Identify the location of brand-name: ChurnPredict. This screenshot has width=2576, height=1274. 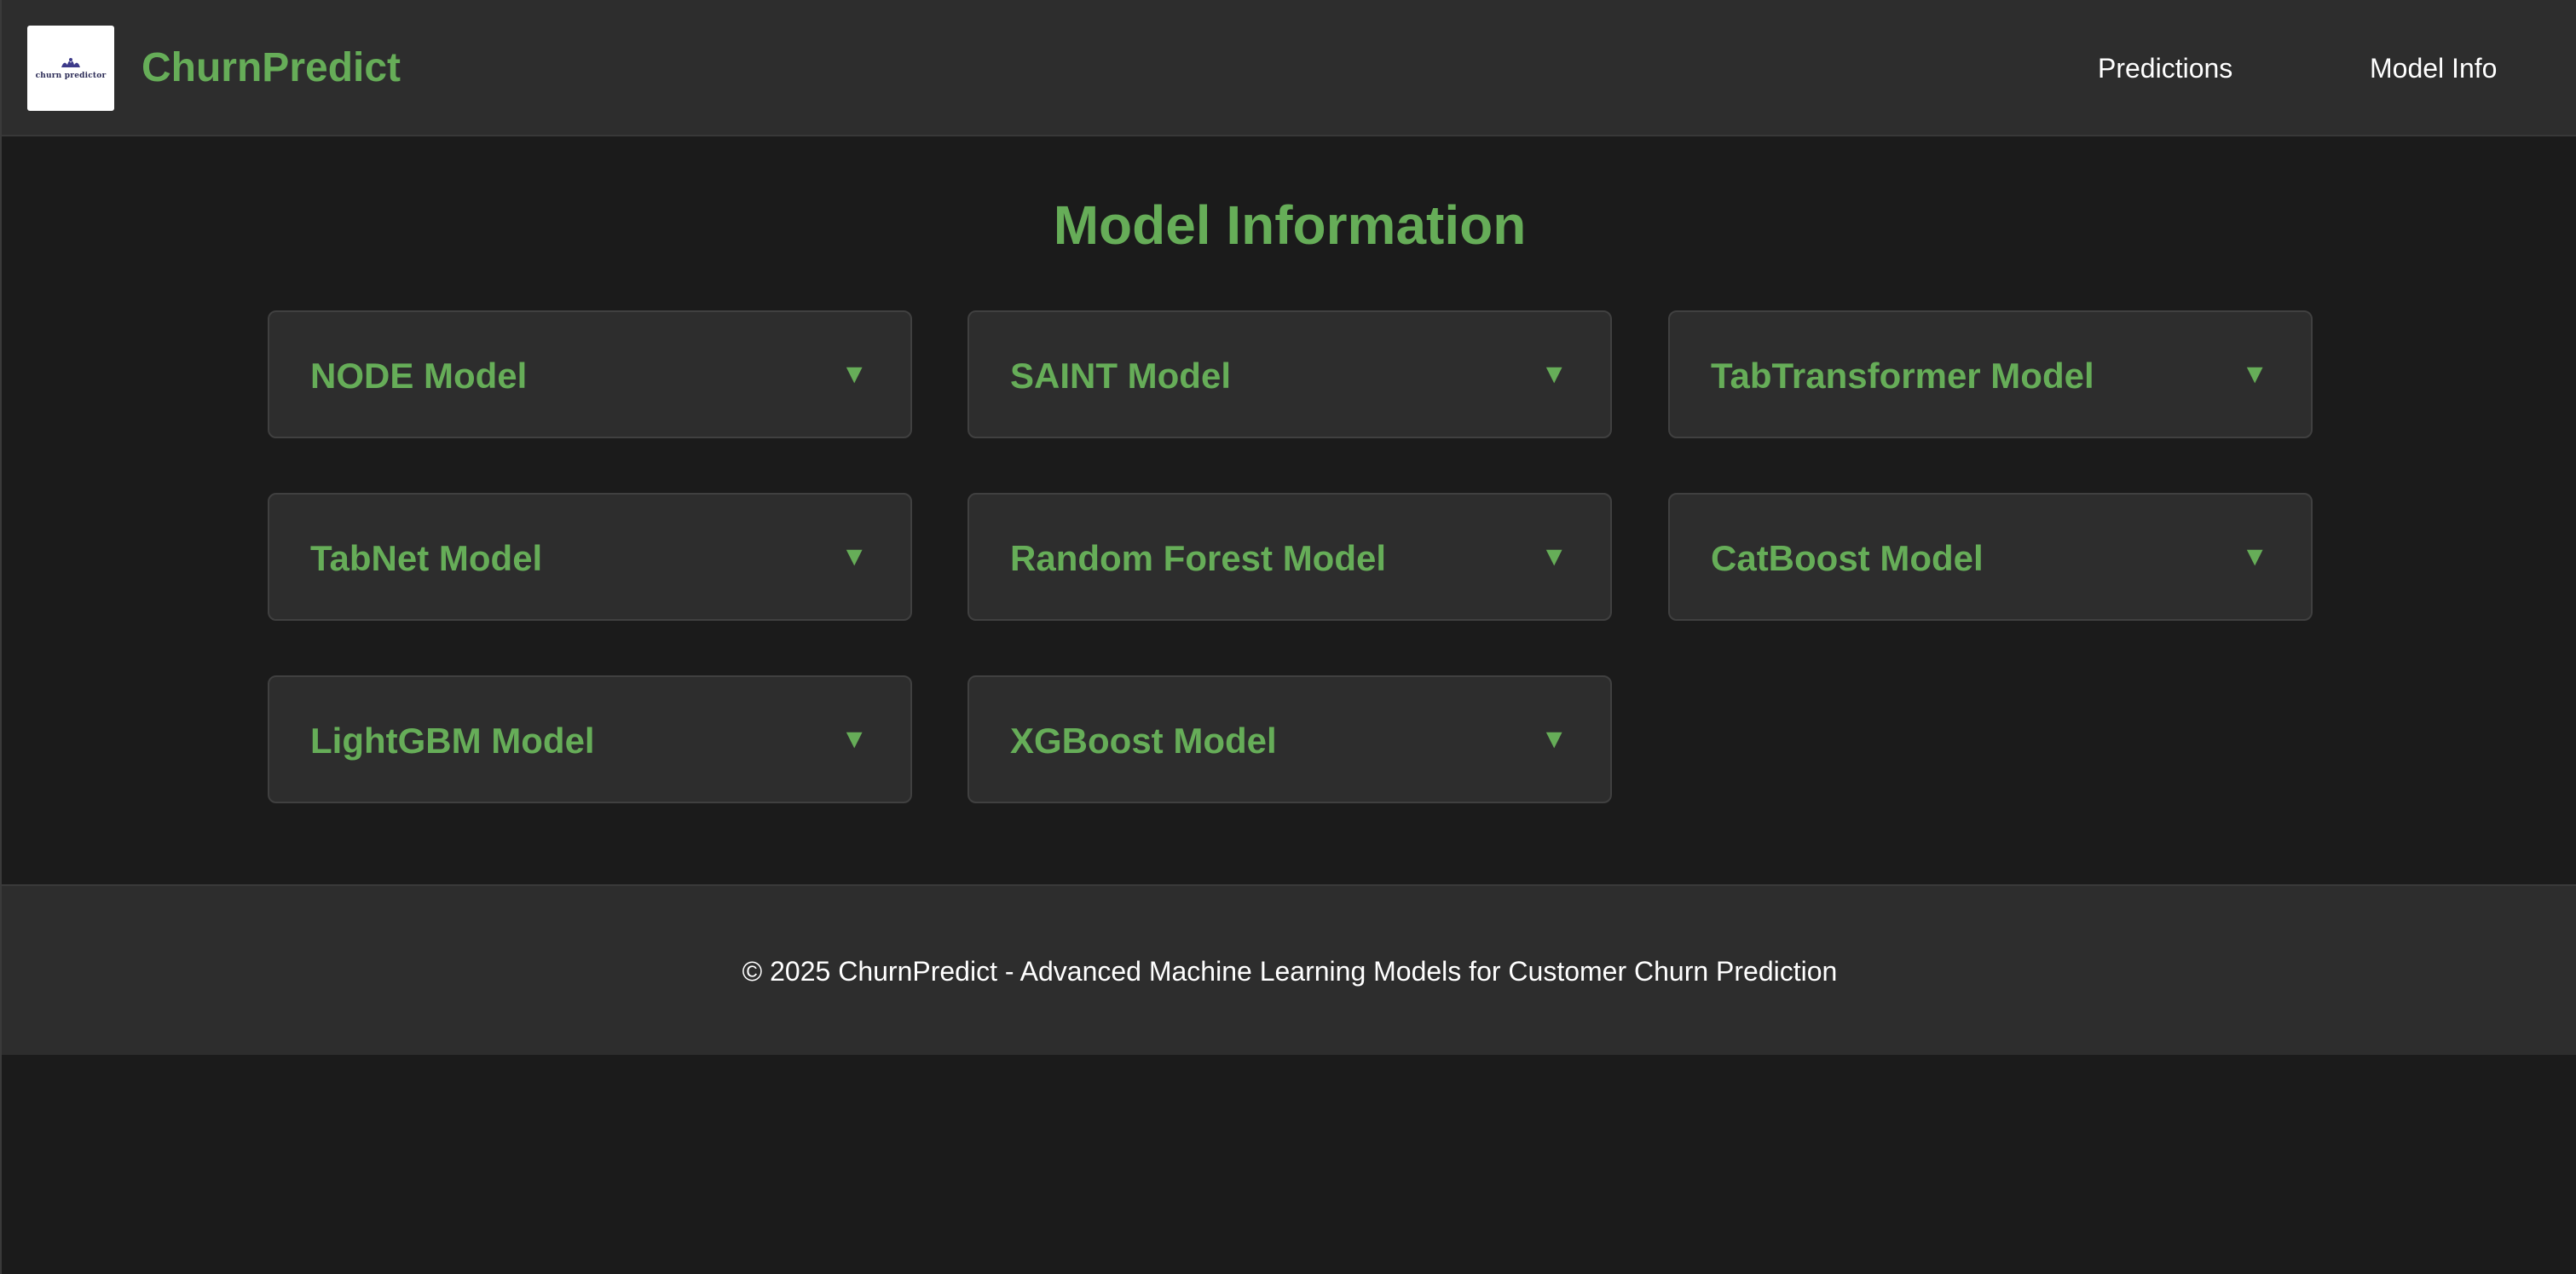
(271, 68).